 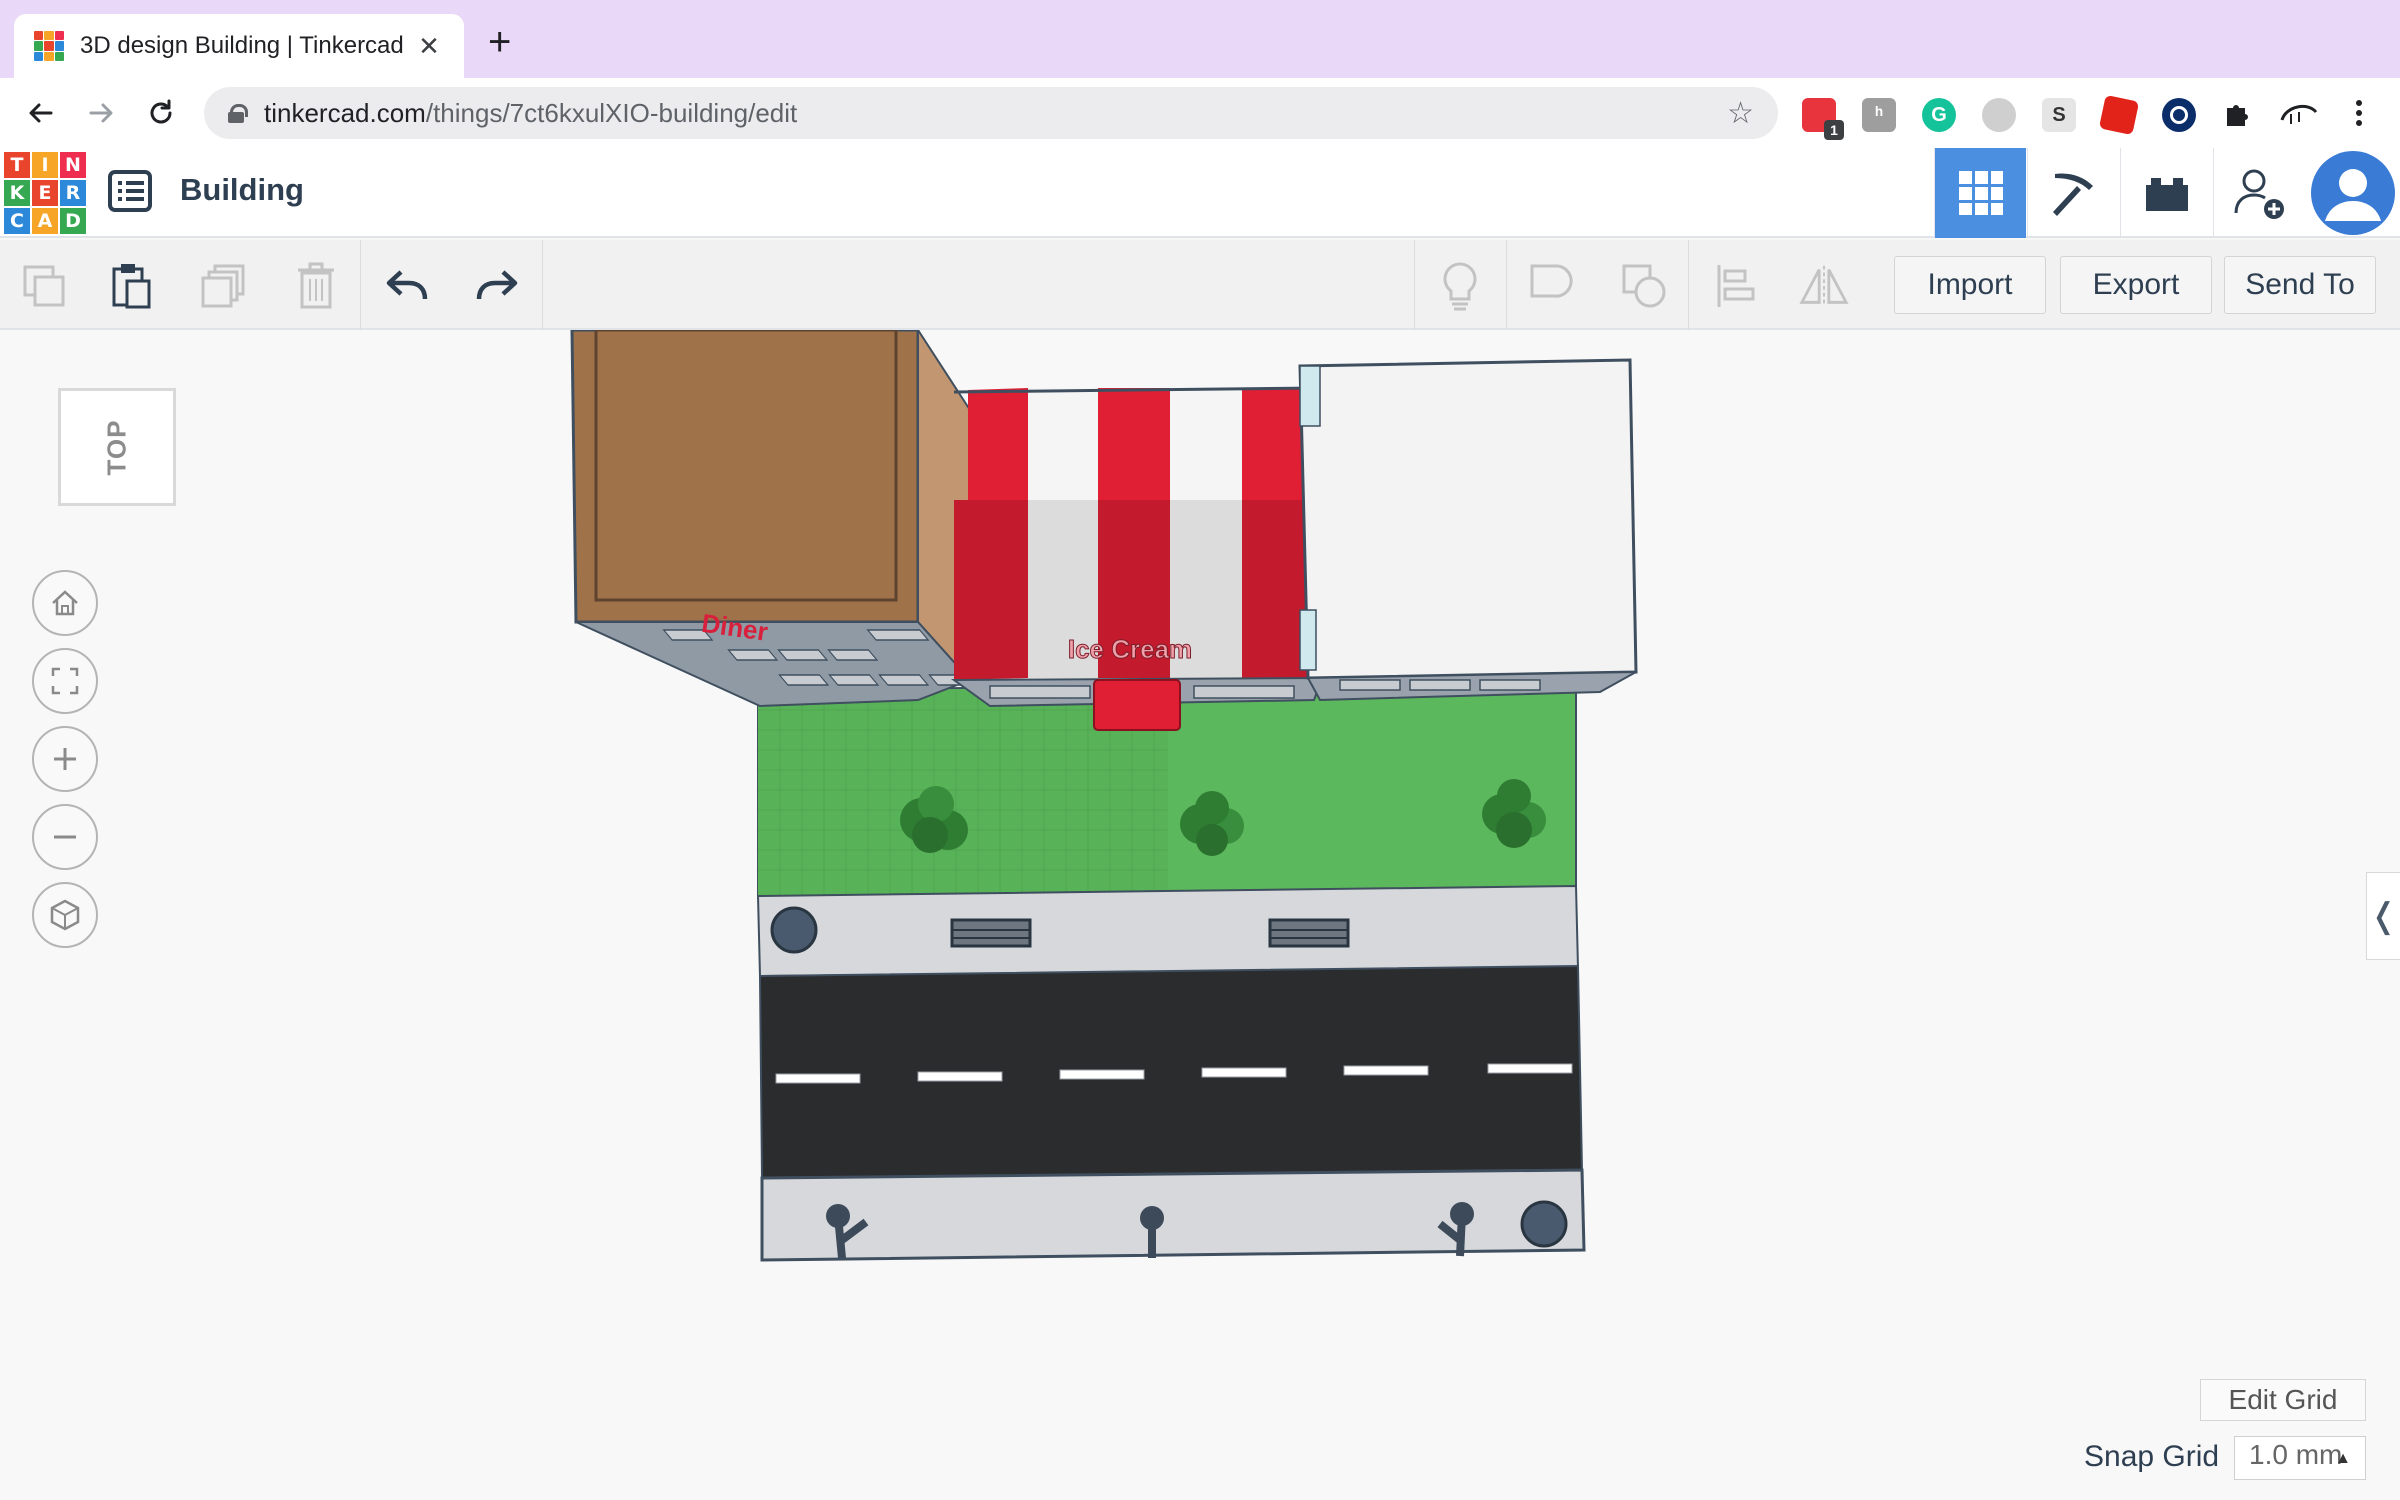 I want to click on design-title: Building, so click(x=242, y=190).